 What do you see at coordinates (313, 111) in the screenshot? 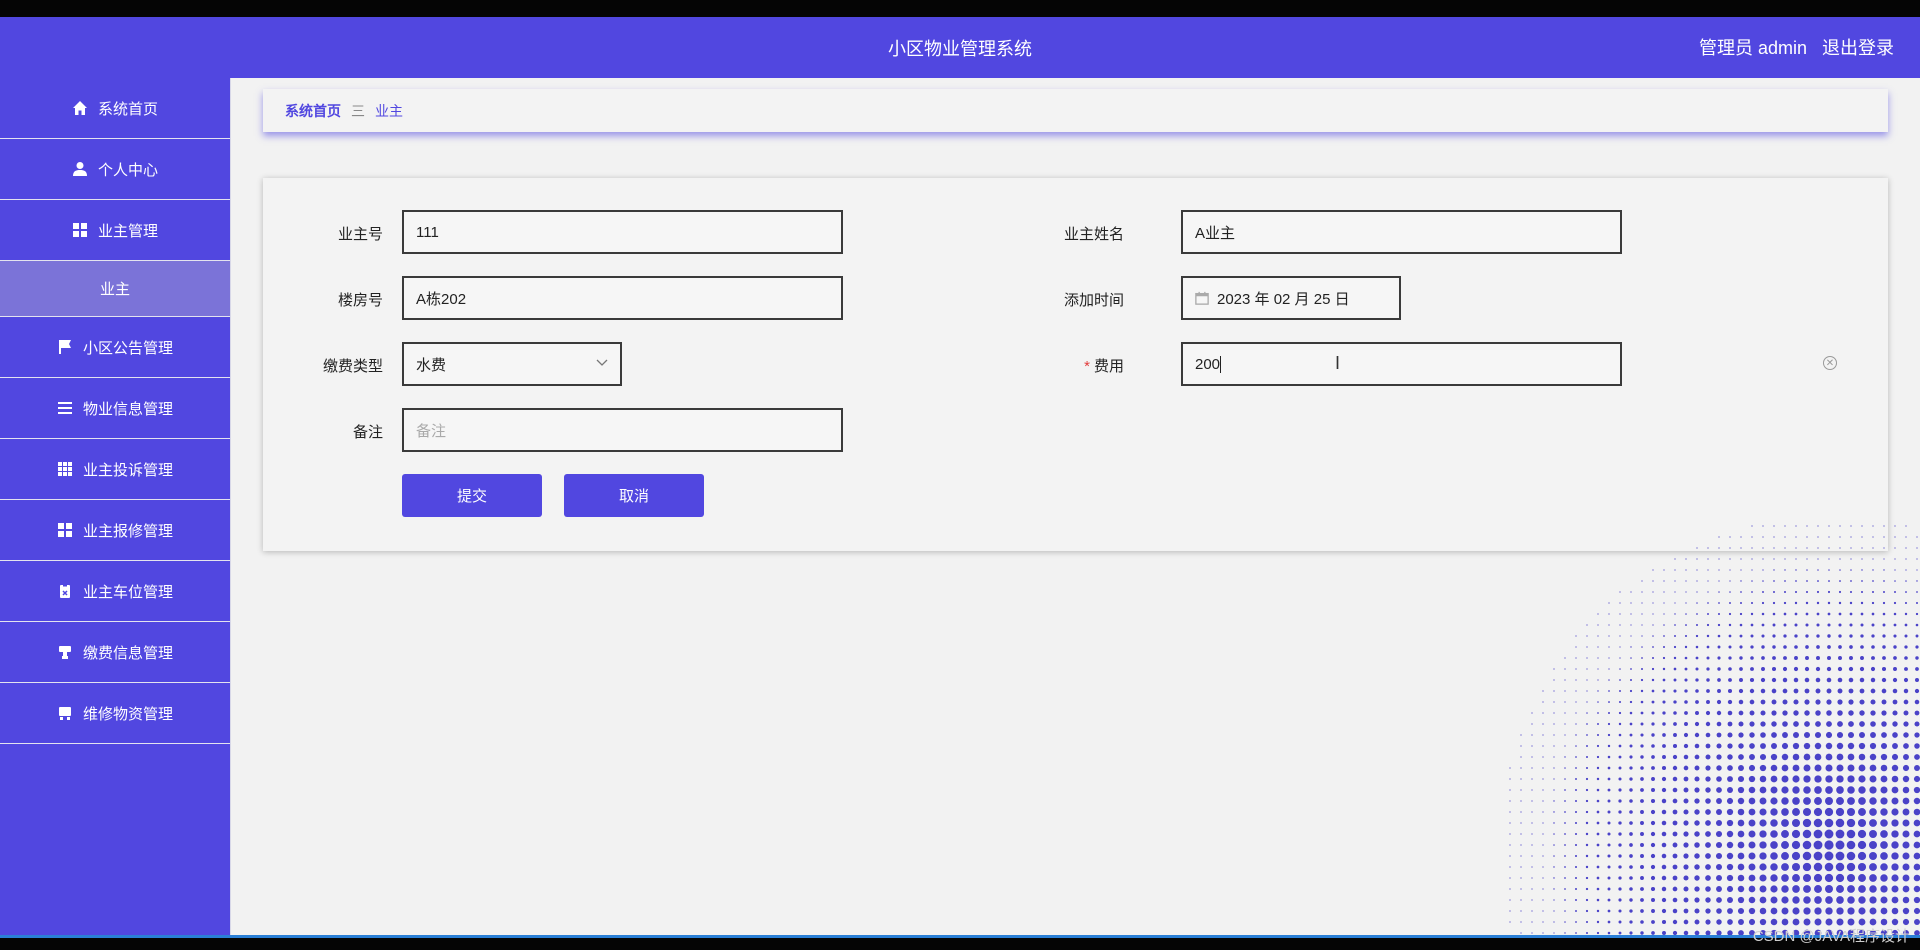
I see `breadcrumb-home: 系统首页` at bounding box center [313, 111].